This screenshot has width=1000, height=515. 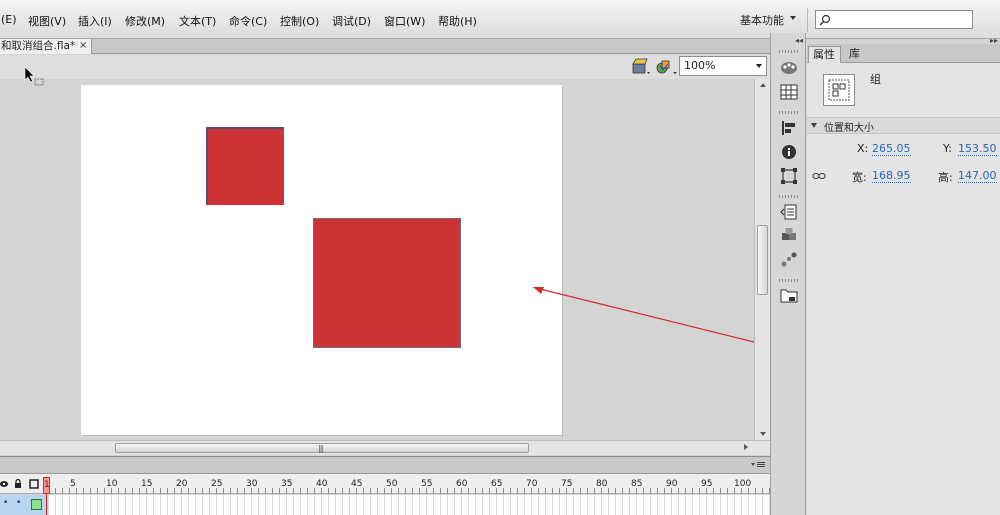 What do you see at coordinates (824, 54) in the screenshot?
I see `tab-properties: 属性` at bounding box center [824, 54].